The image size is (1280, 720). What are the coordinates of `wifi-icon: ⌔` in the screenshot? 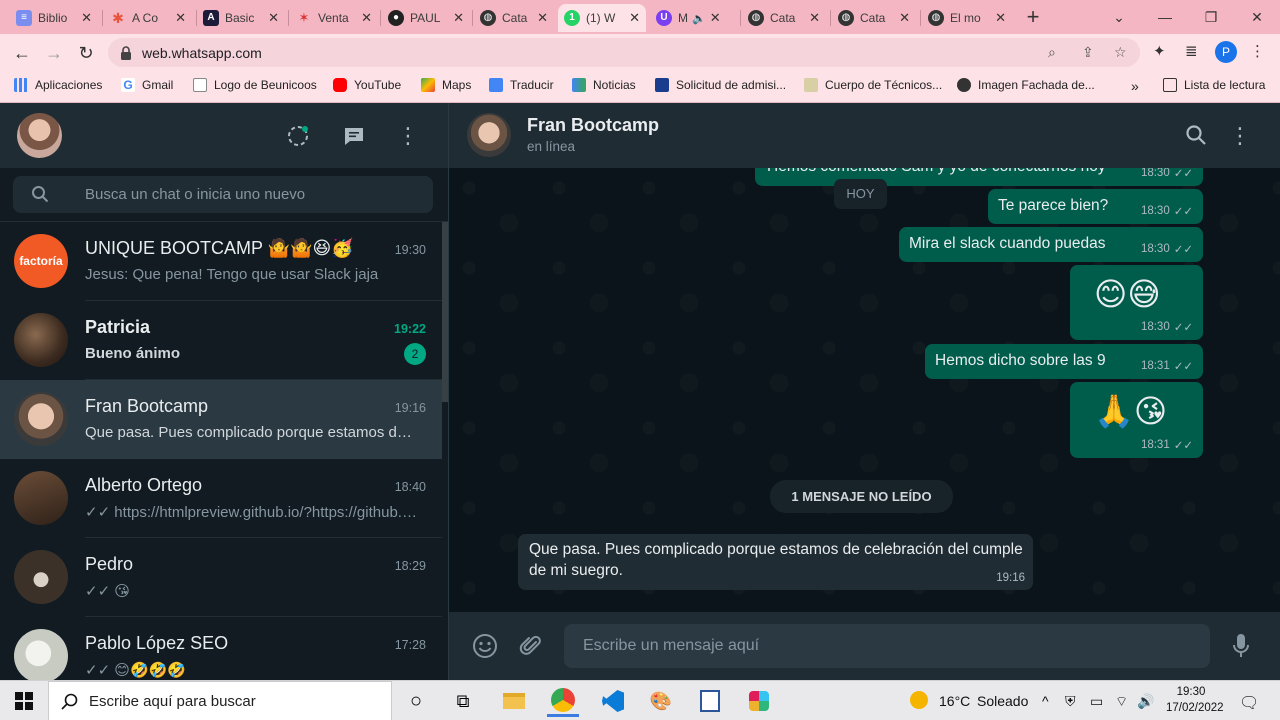 It's located at (1121, 702).